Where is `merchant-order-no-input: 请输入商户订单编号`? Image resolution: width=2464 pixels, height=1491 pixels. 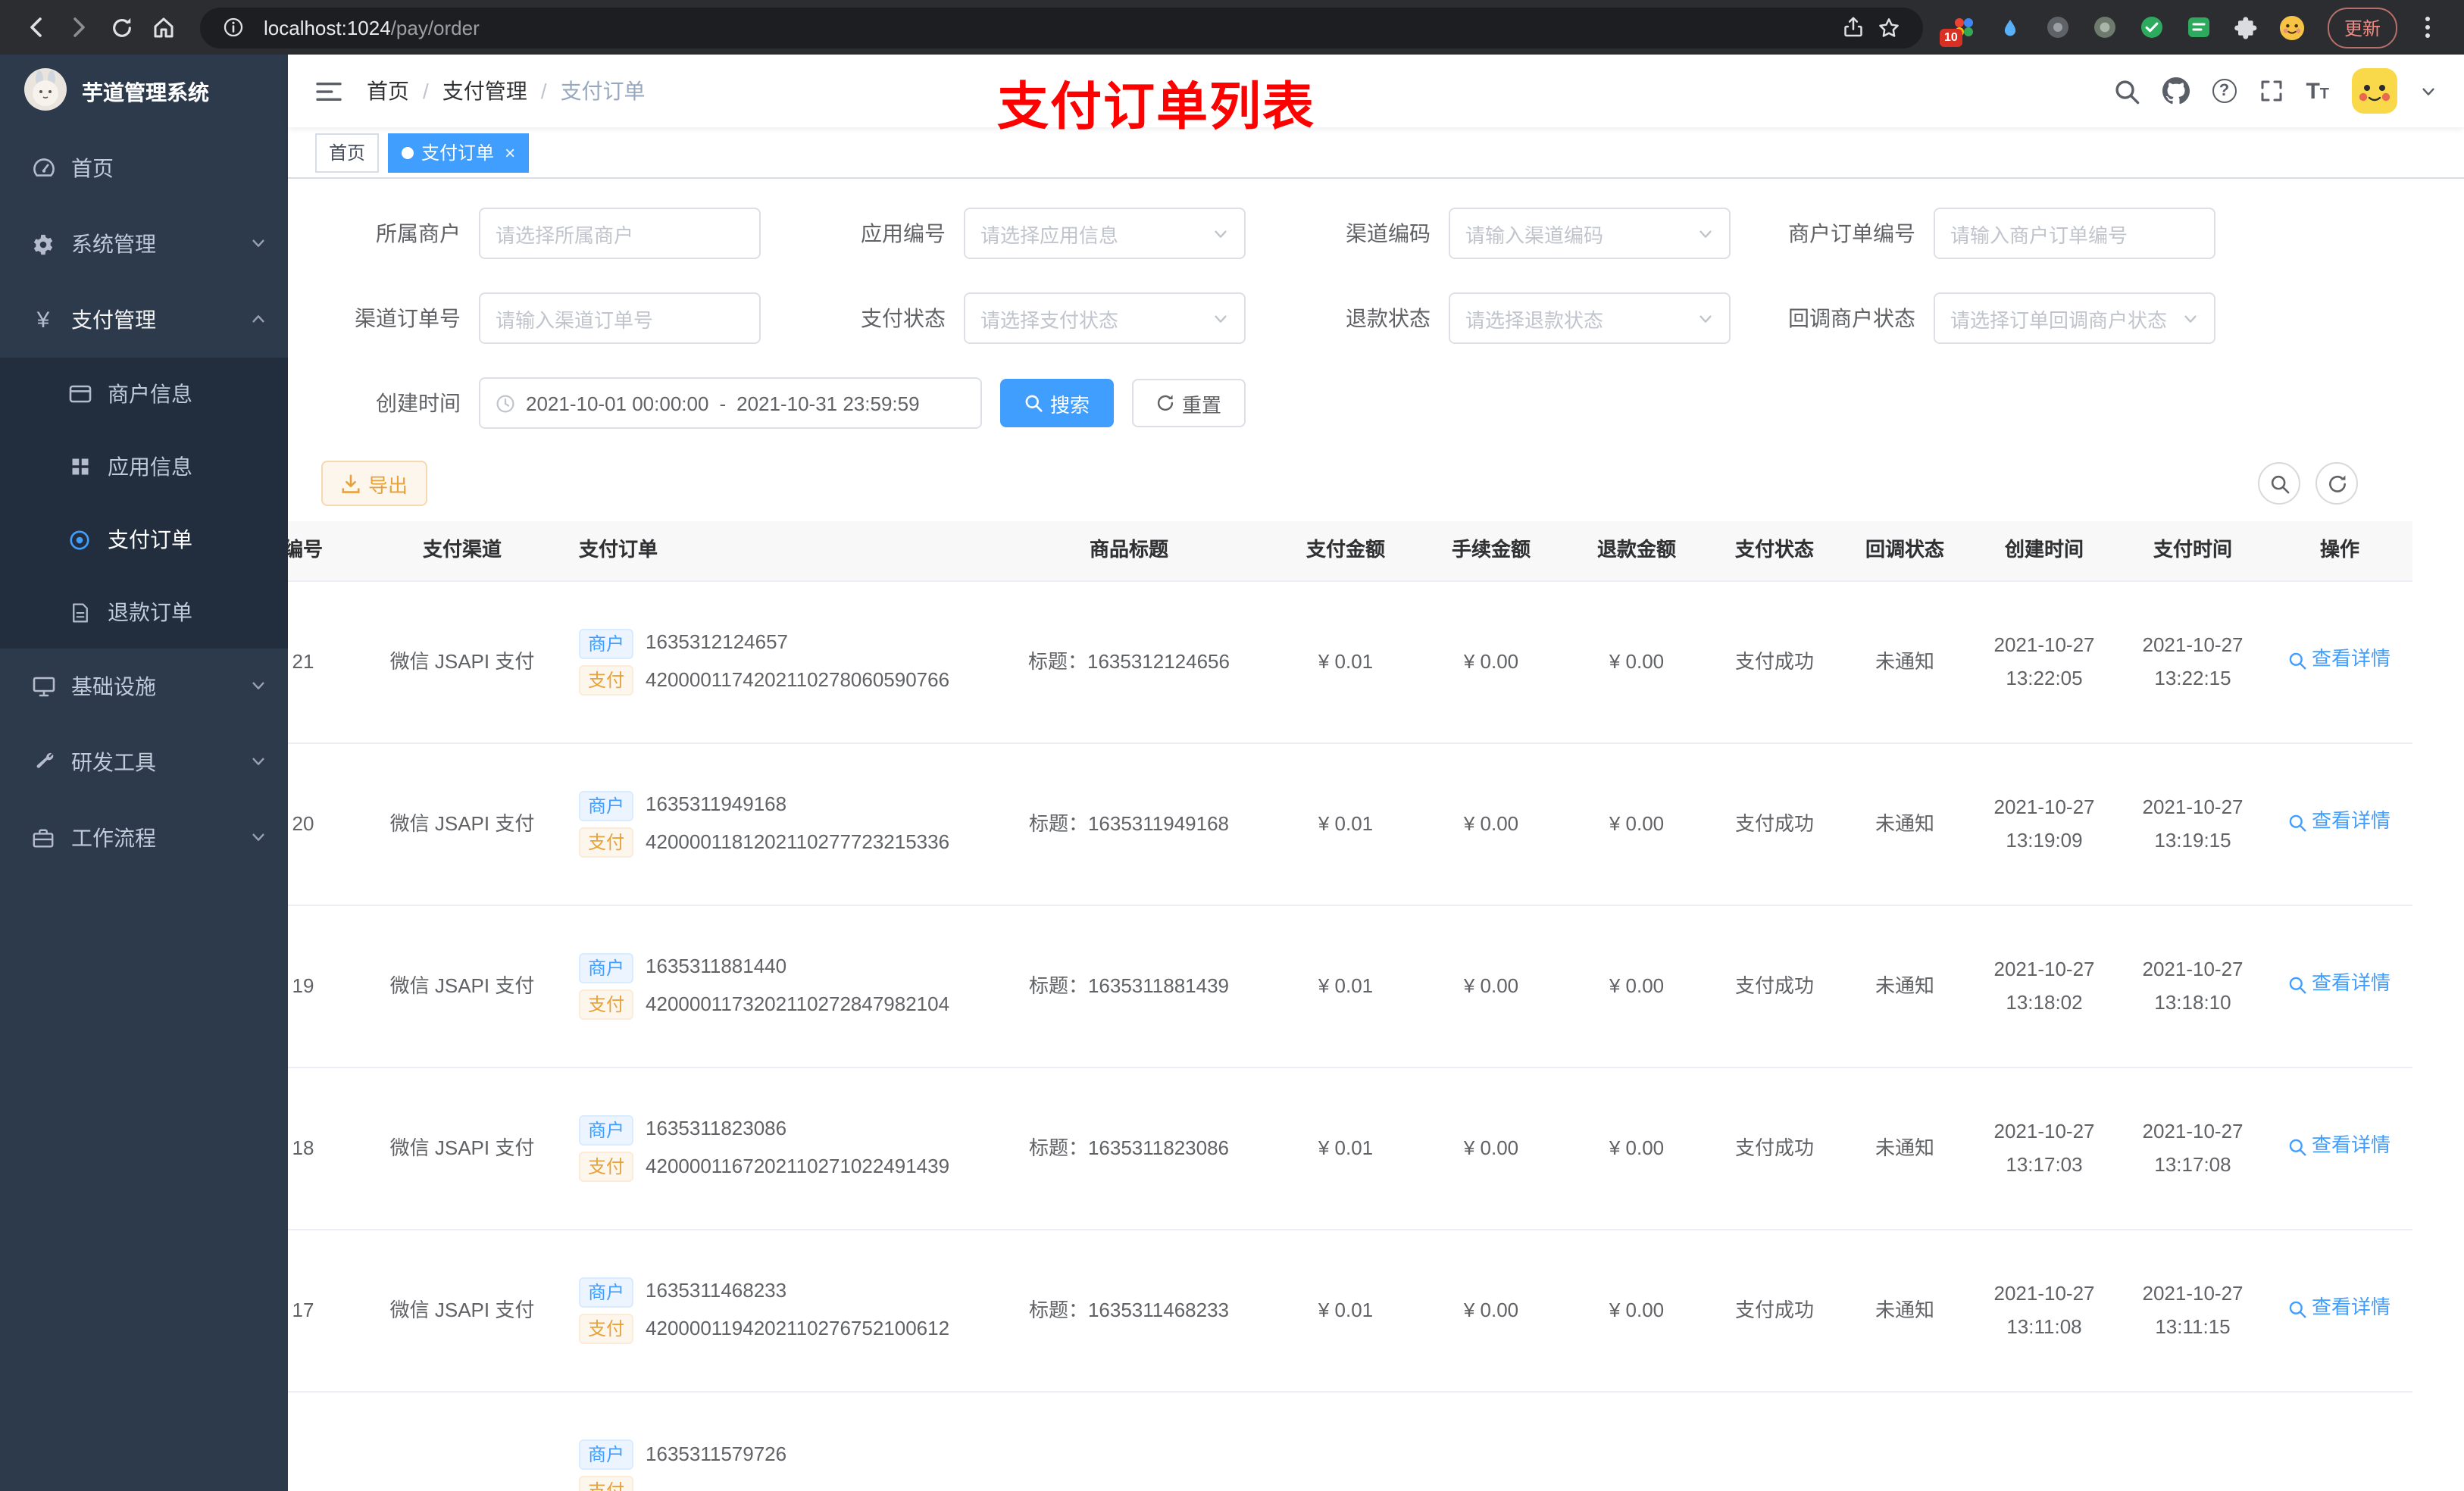
merchant-order-no-input: 请输入商户订单编号 is located at coordinates (2074, 233).